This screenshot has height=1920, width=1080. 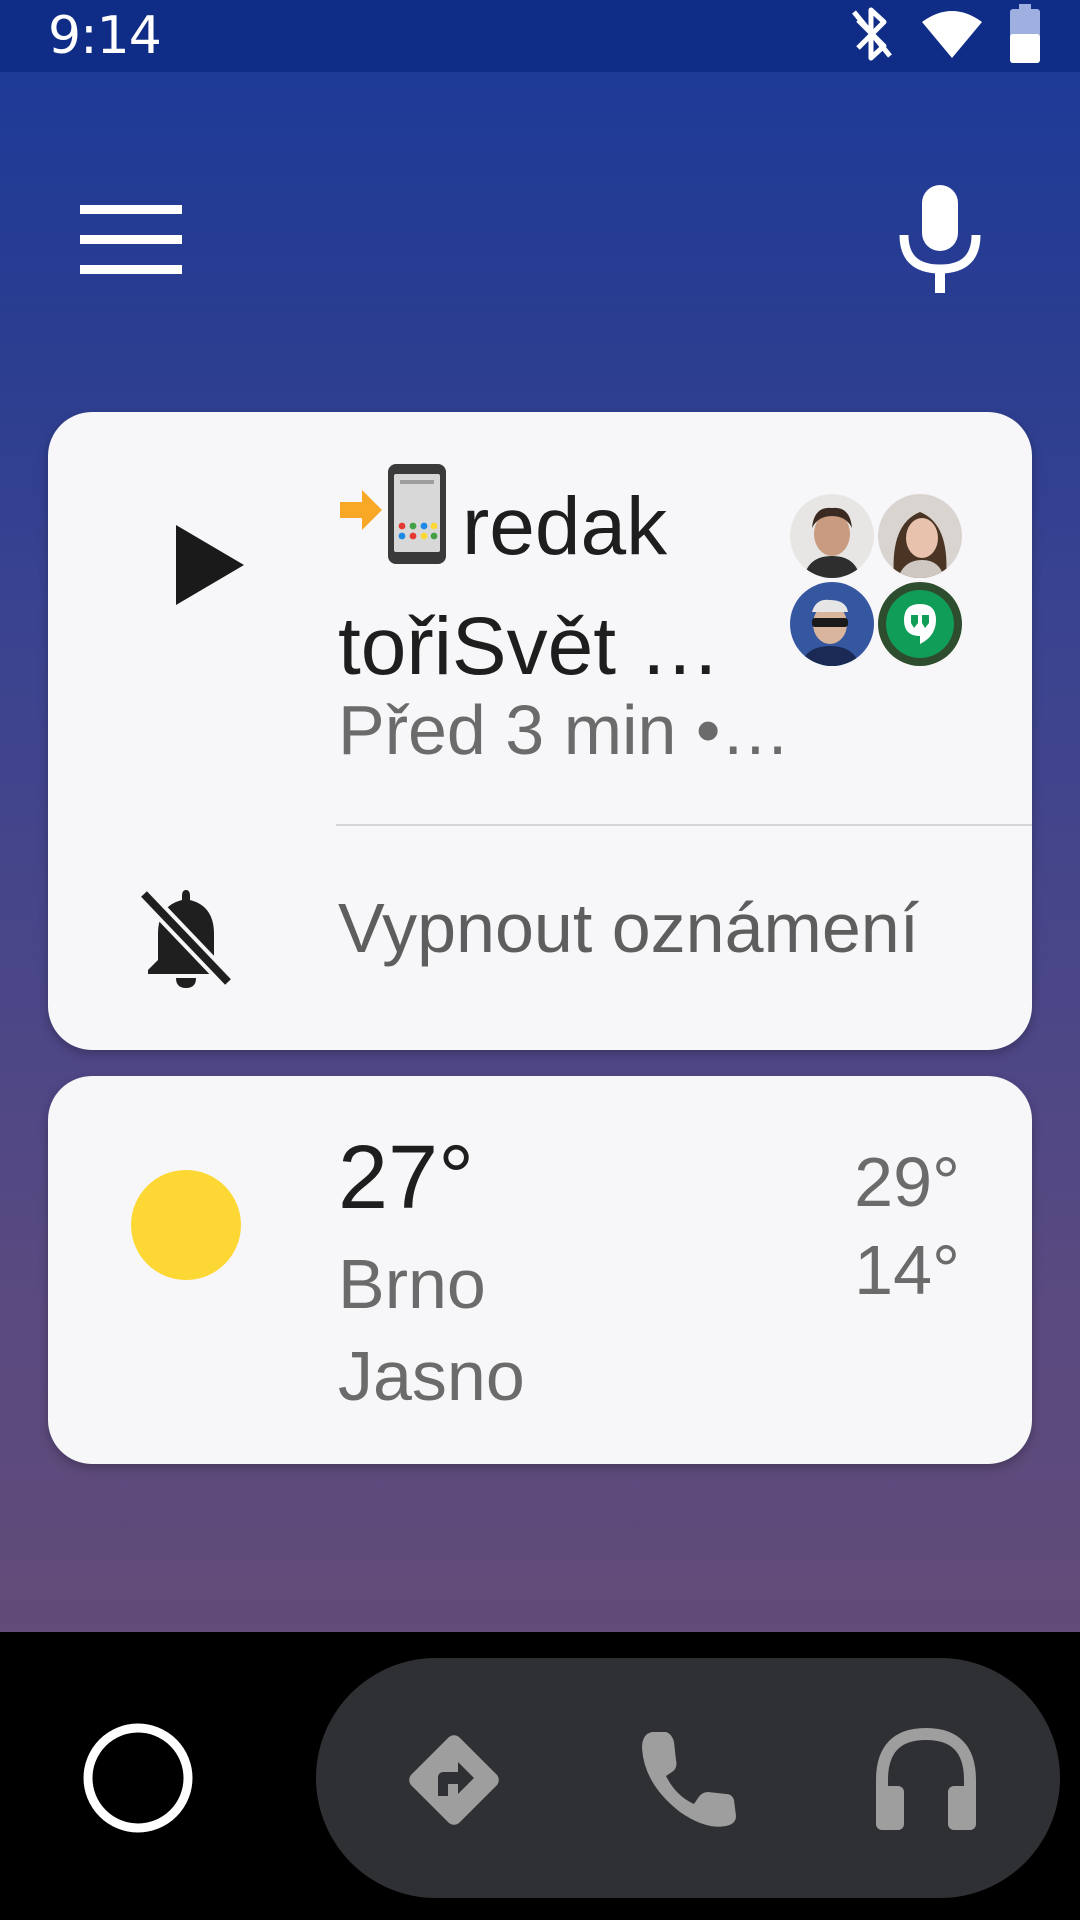 I want to click on play-message-button, so click(x=210, y=565).